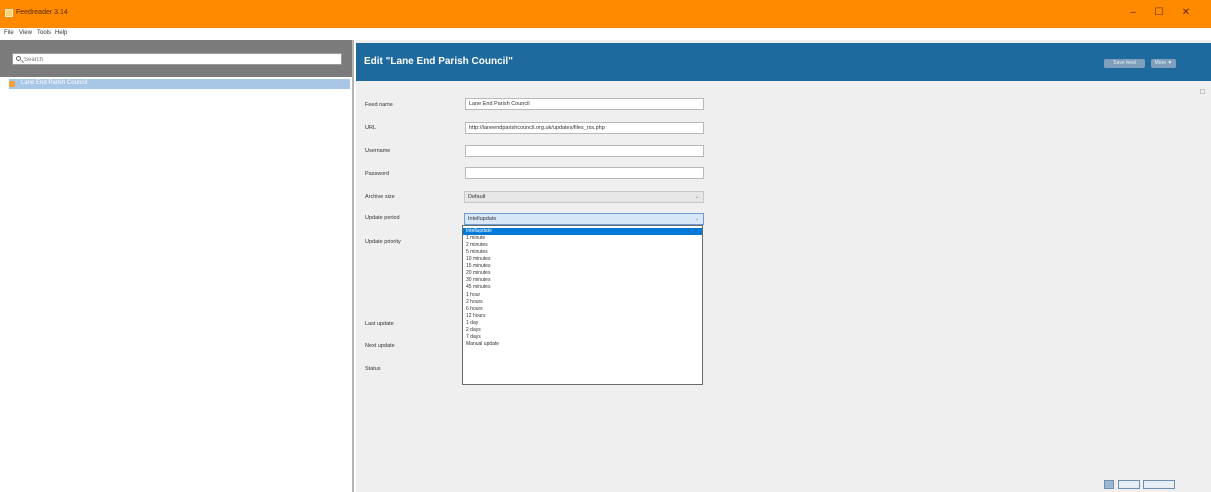  What do you see at coordinates (9, 33) in the screenshot?
I see `menu-file: File` at bounding box center [9, 33].